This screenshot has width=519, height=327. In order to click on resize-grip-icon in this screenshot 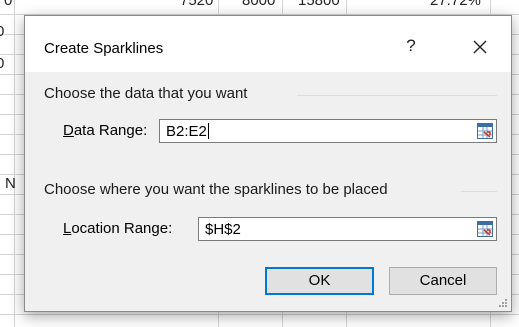, I will do `click(503, 303)`.